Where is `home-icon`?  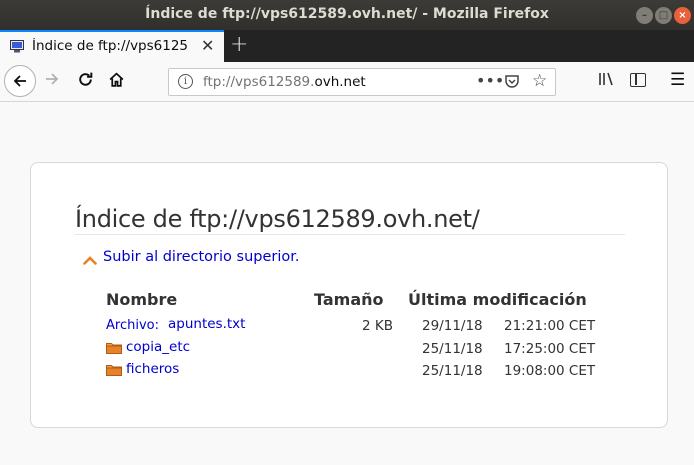 home-icon is located at coordinates (116, 79).